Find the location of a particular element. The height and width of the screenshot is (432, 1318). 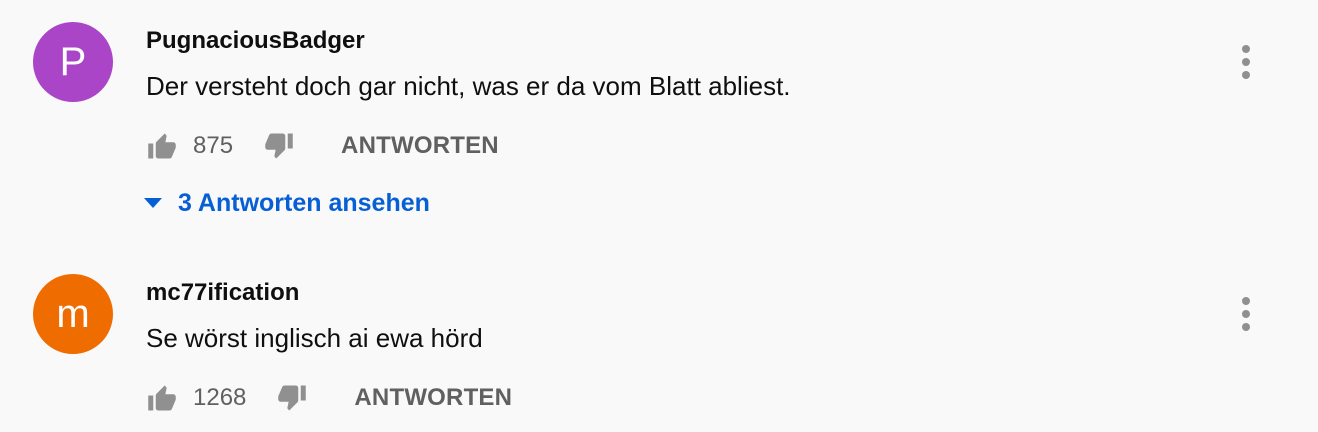

comment-actions: 875 ANTWORTEN is located at coordinates (322, 146).